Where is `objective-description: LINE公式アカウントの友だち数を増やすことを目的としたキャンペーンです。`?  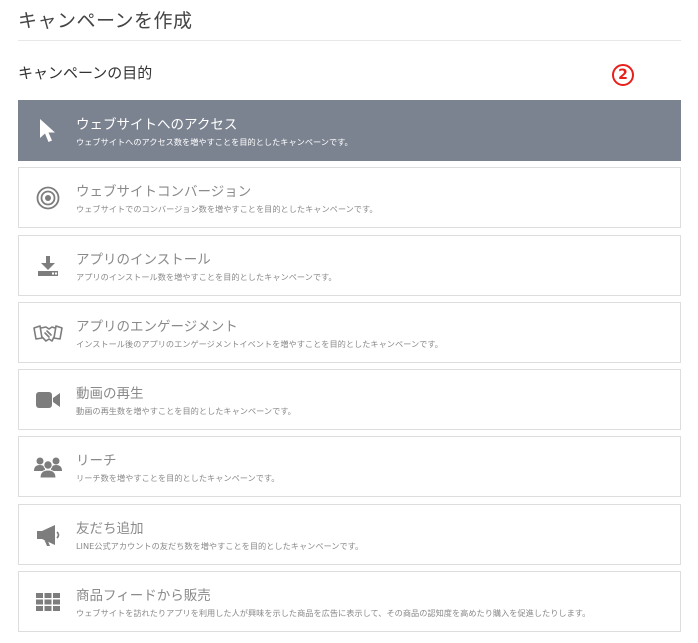
objective-description: LINE公式アカウントの友だち数を増やすことを目的としたキャンペーンです。 is located at coordinates (220, 545).